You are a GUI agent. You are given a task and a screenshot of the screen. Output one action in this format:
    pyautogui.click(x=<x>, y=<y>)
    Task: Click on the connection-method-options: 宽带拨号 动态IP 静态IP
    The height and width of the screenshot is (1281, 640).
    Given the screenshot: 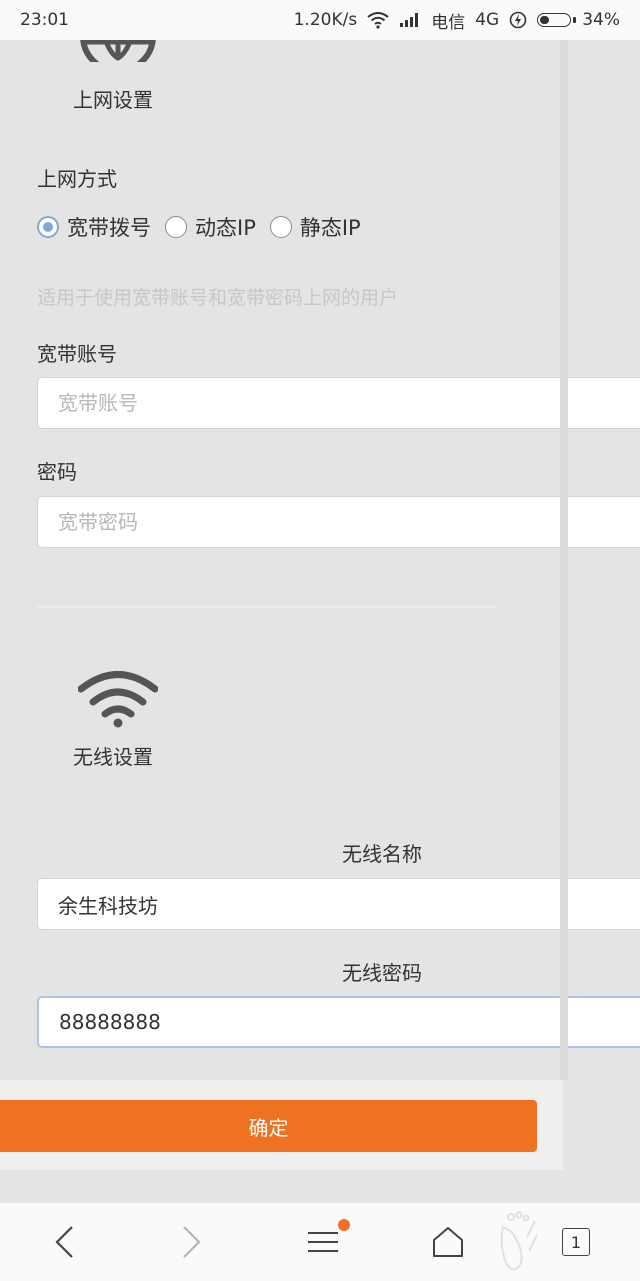 What is the action you would take?
    pyautogui.click(x=199, y=227)
    